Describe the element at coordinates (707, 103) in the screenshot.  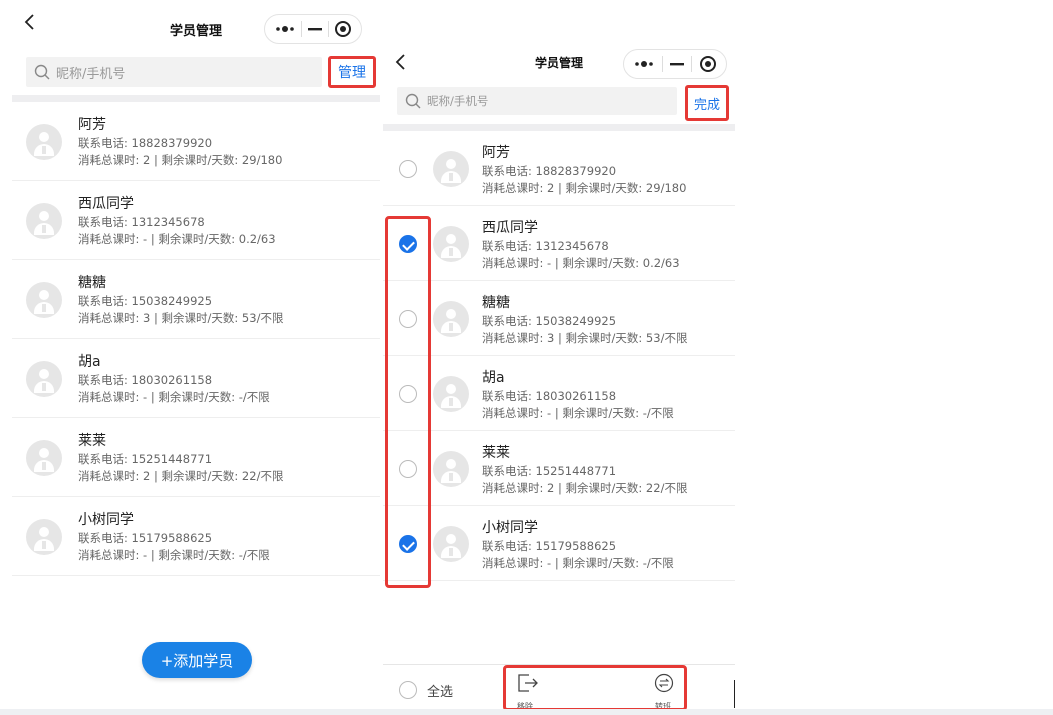
I see `done-button: 完成` at that location.